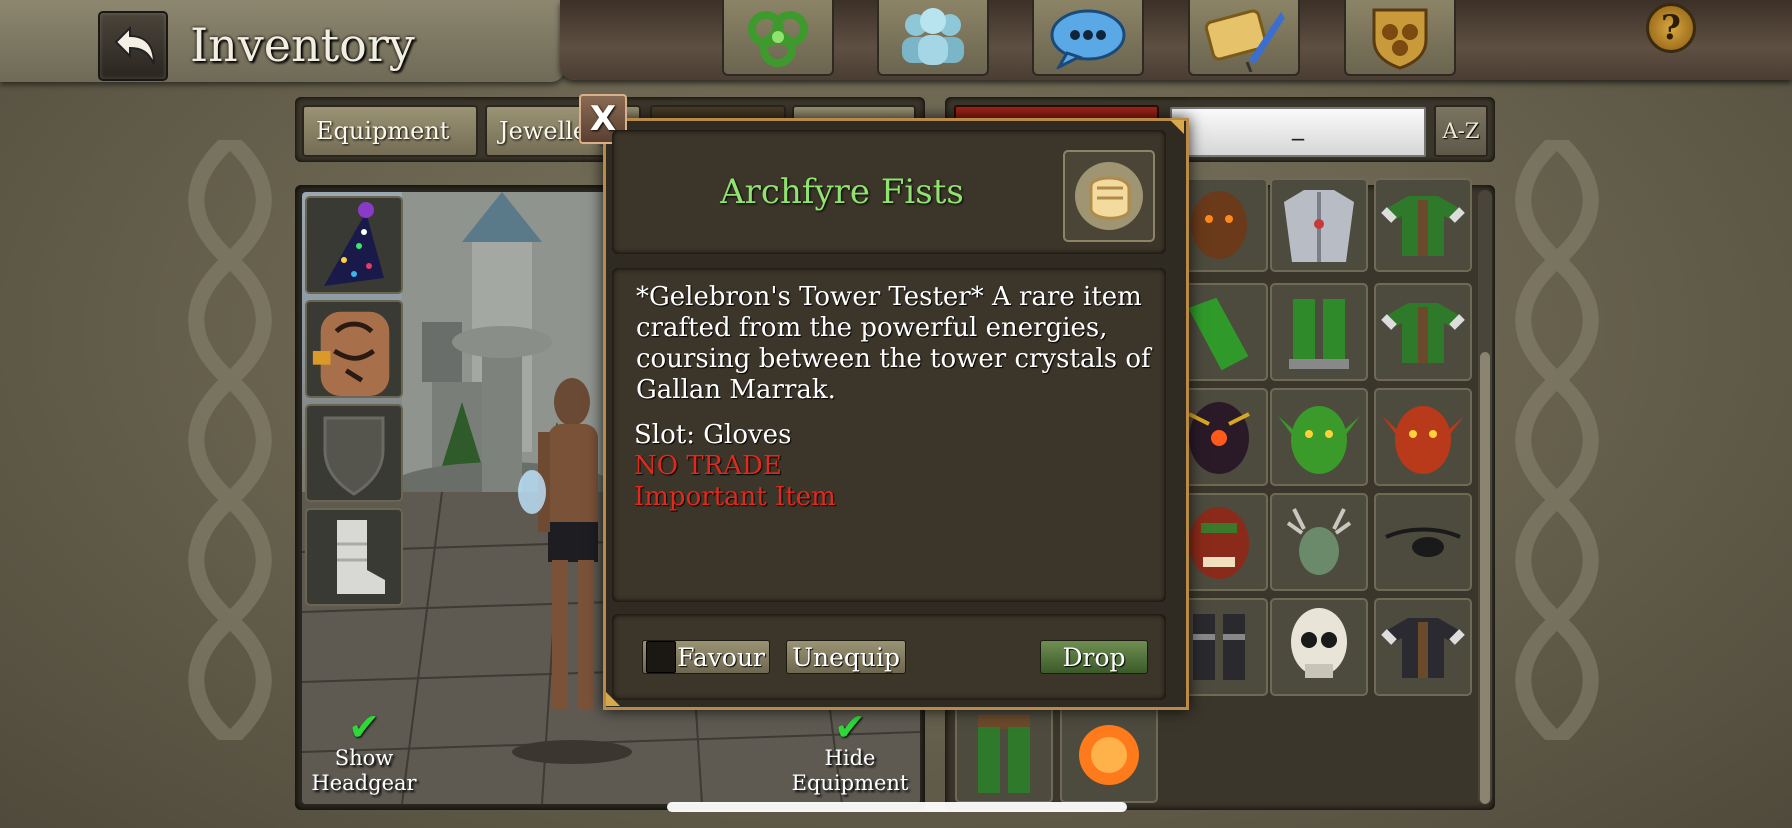 This screenshot has height=828, width=1792. I want to click on show-headgear-toggle: ✔ Show Headgear, so click(364, 752).